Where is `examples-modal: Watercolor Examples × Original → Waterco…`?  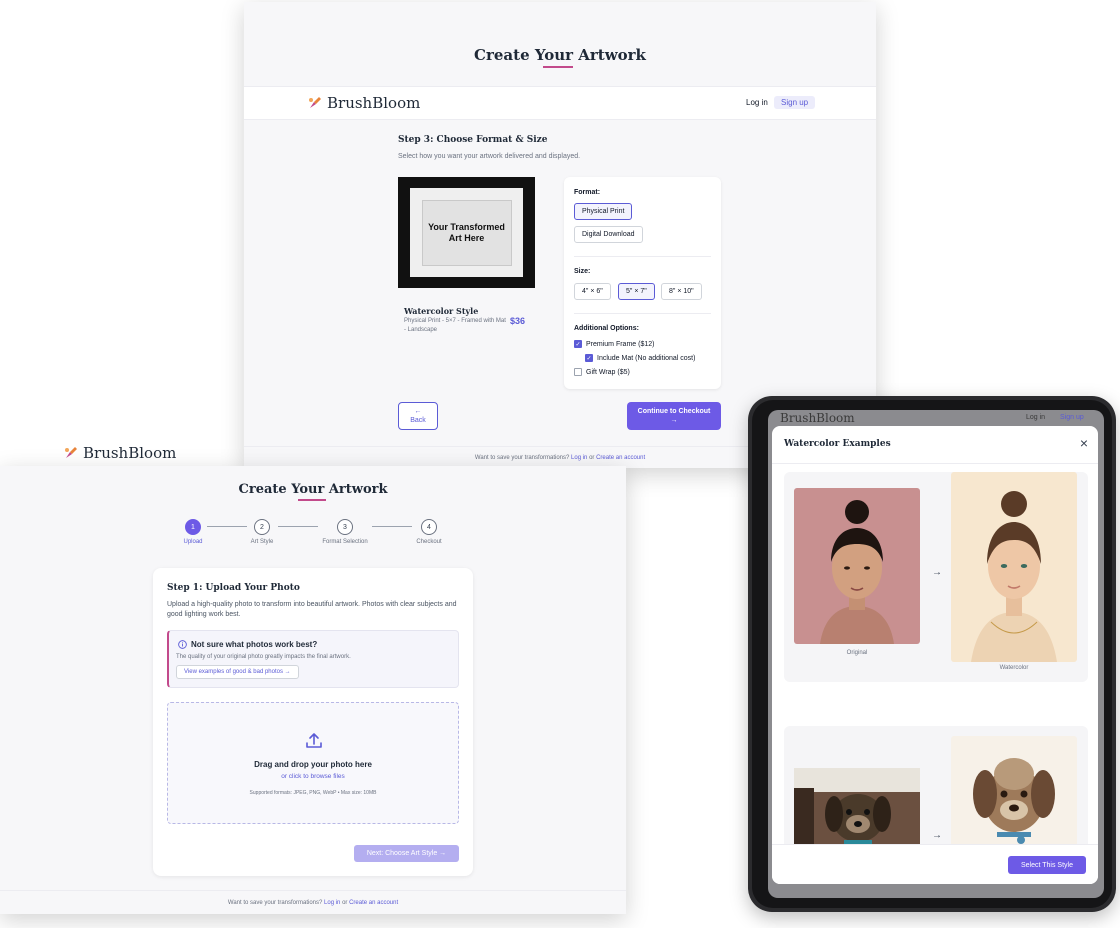 examples-modal: Watercolor Examples × Original → Waterco… is located at coordinates (935, 655).